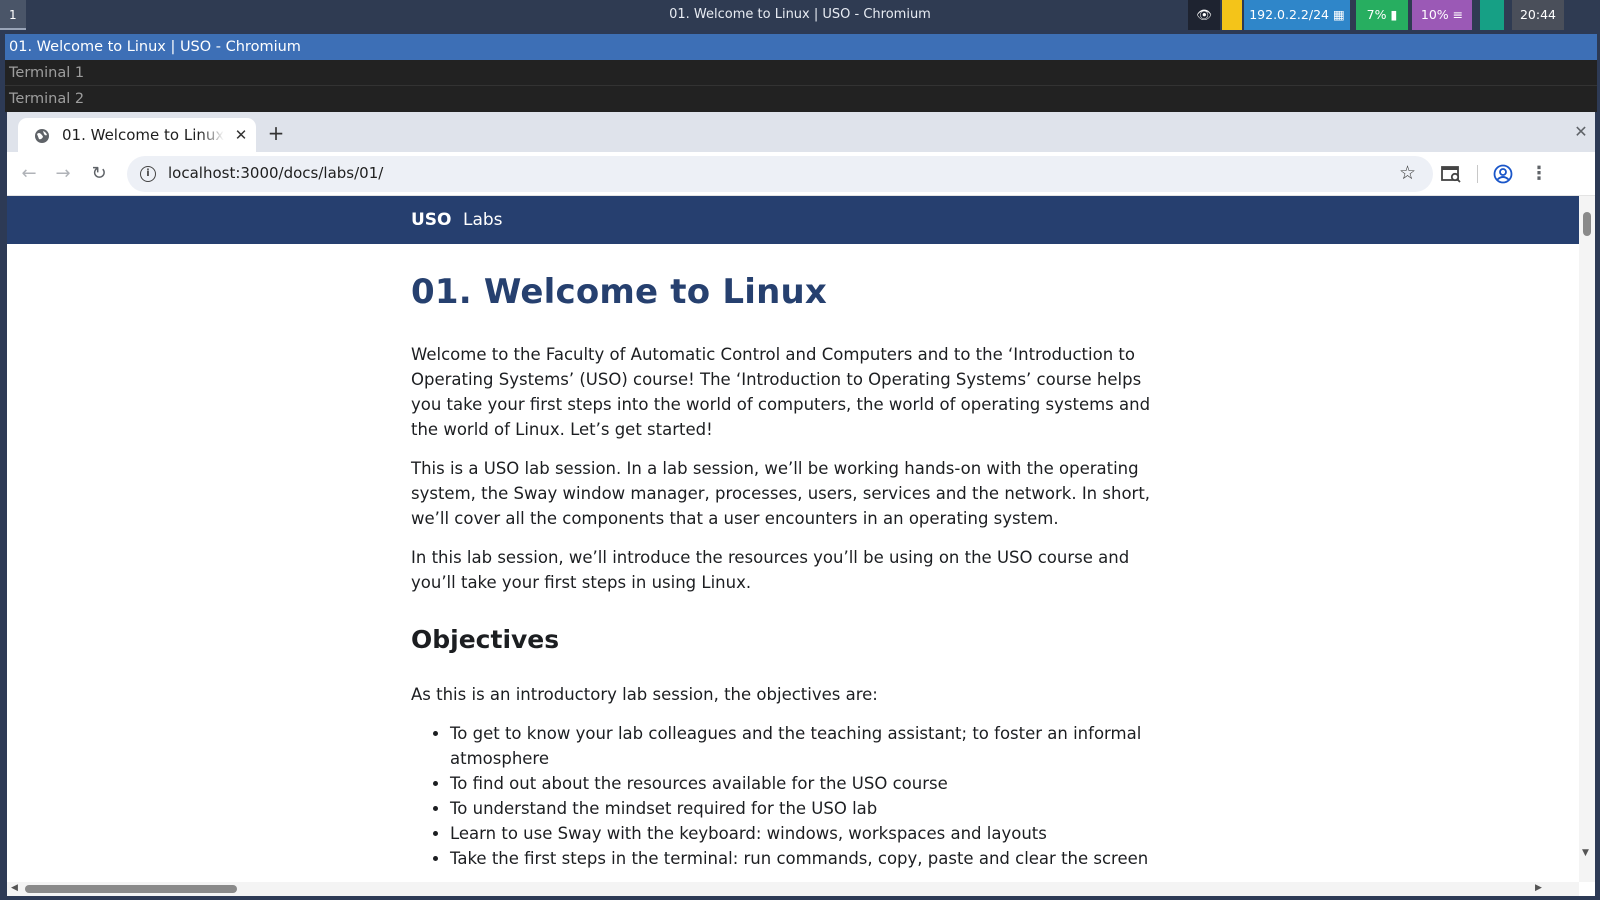 This screenshot has width=1600, height=900. What do you see at coordinates (1503, 174) in the screenshot?
I see `profile-icon` at bounding box center [1503, 174].